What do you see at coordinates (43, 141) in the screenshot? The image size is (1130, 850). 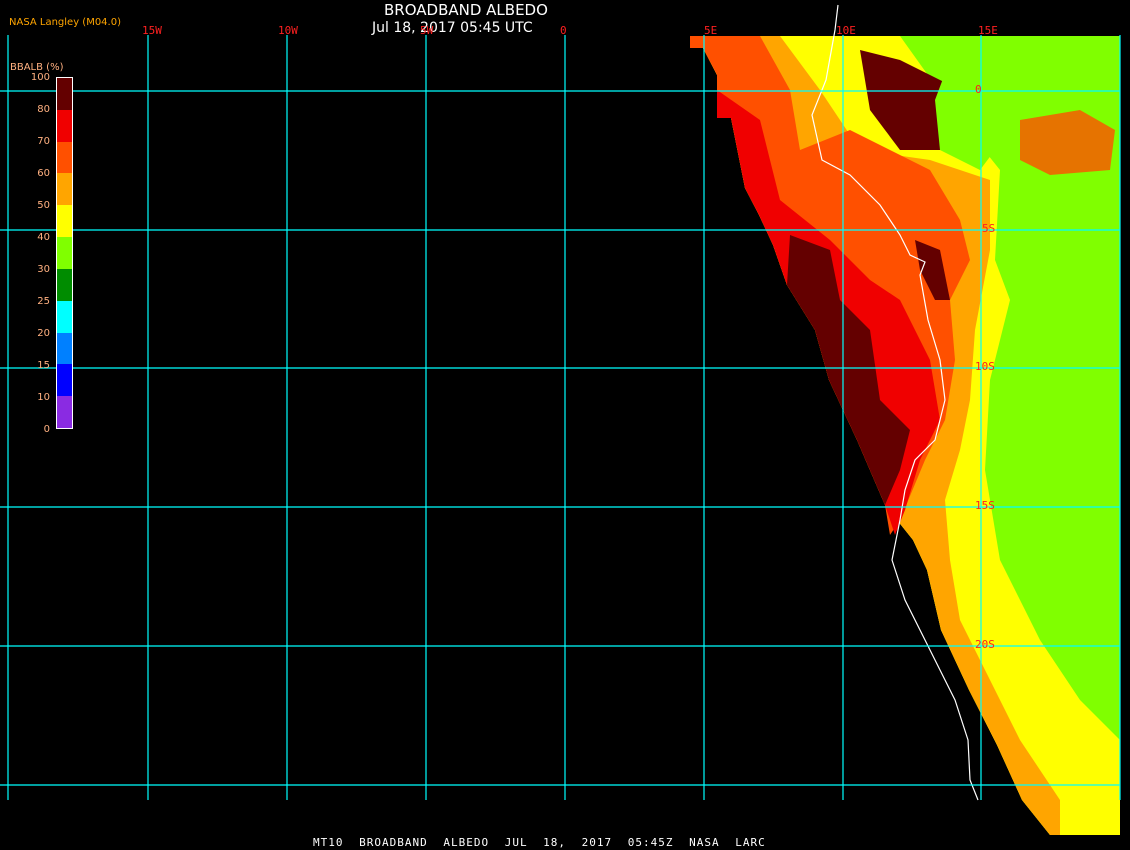 I see `legend-tick: 70` at bounding box center [43, 141].